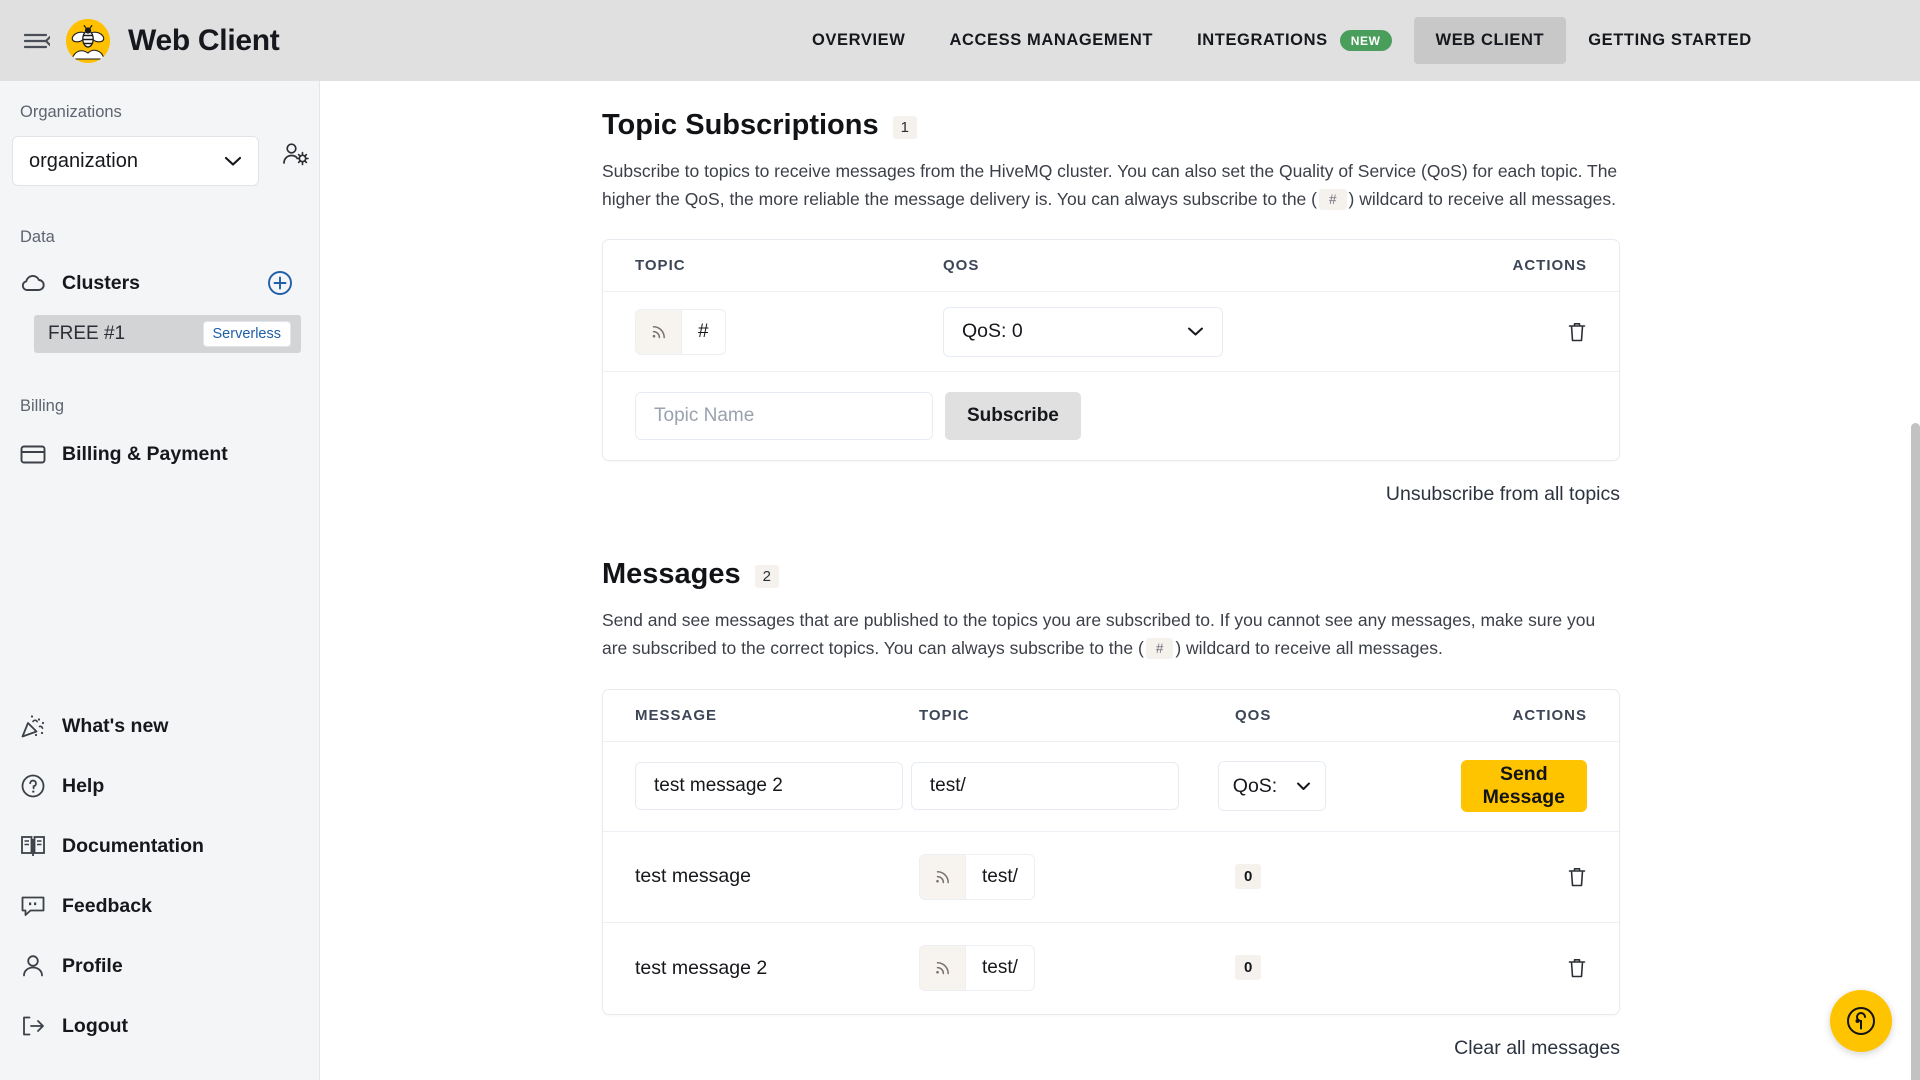 This screenshot has height=1080, width=1920. What do you see at coordinates (992, 331) in the screenshot?
I see `subscription-qos-value: QoS: 0` at bounding box center [992, 331].